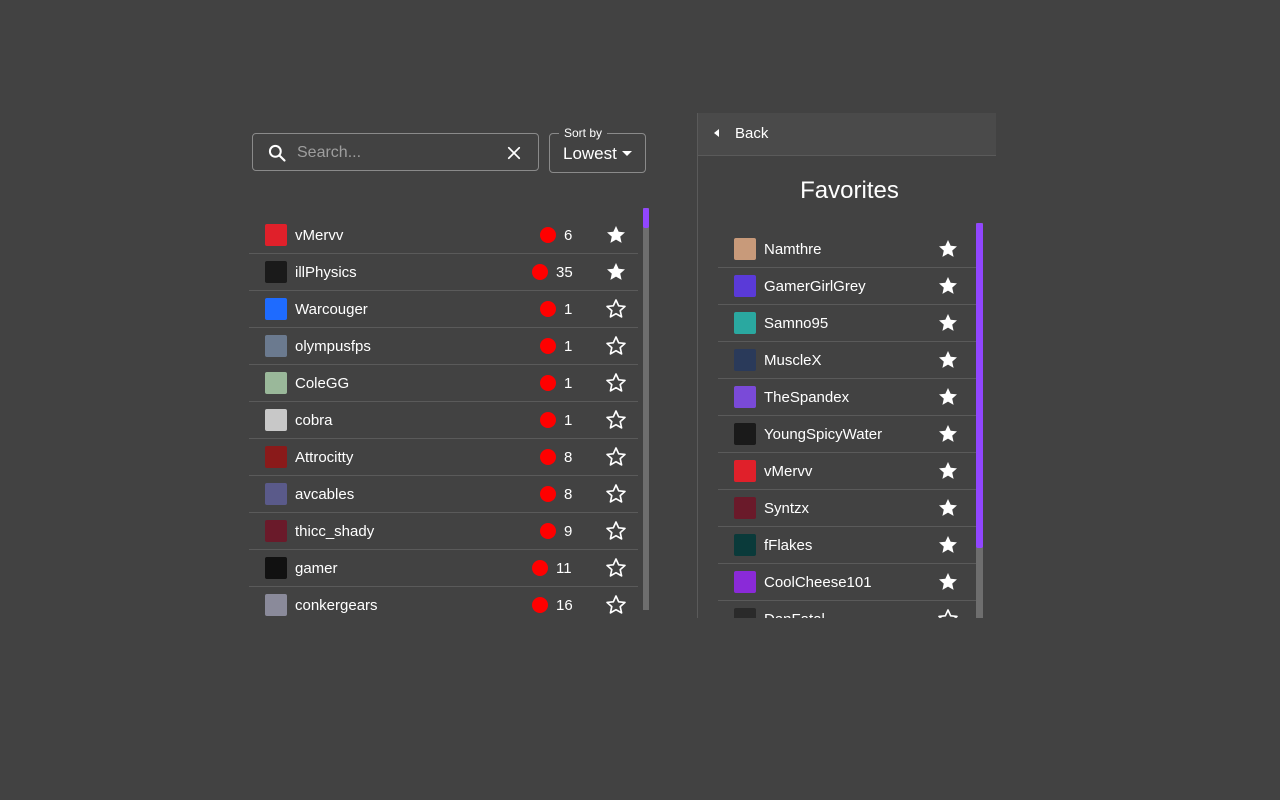  I want to click on stream-row: gamer 11, so click(443, 568).